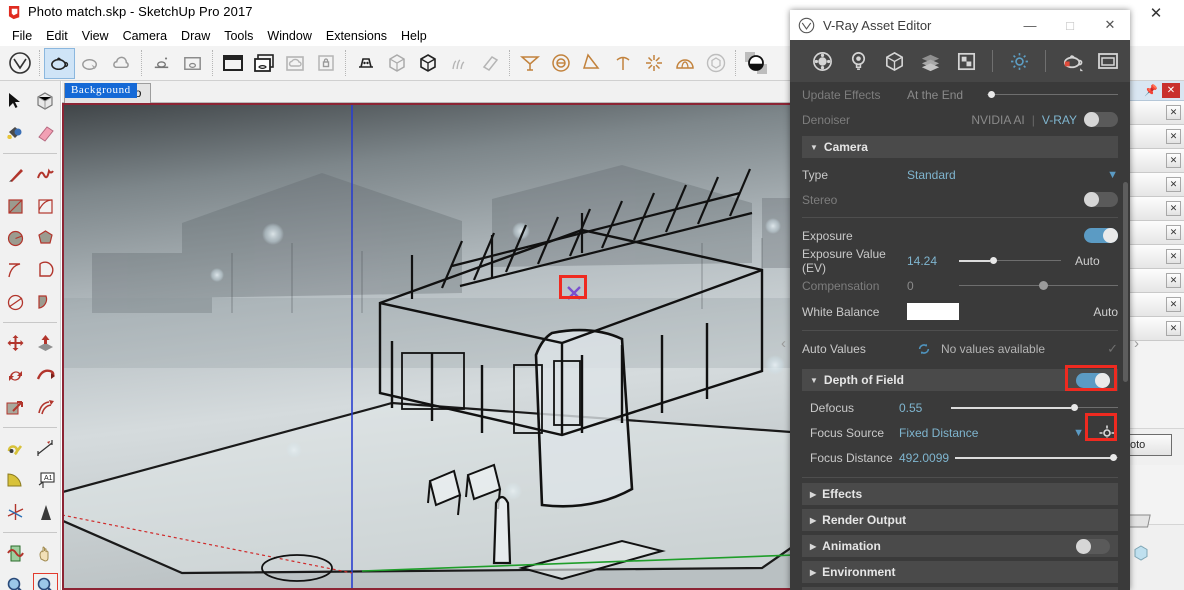  What do you see at coordinates (715, 63) in the screenshot?
I see `mesh-light-icon` at bounding box center [715, 63].